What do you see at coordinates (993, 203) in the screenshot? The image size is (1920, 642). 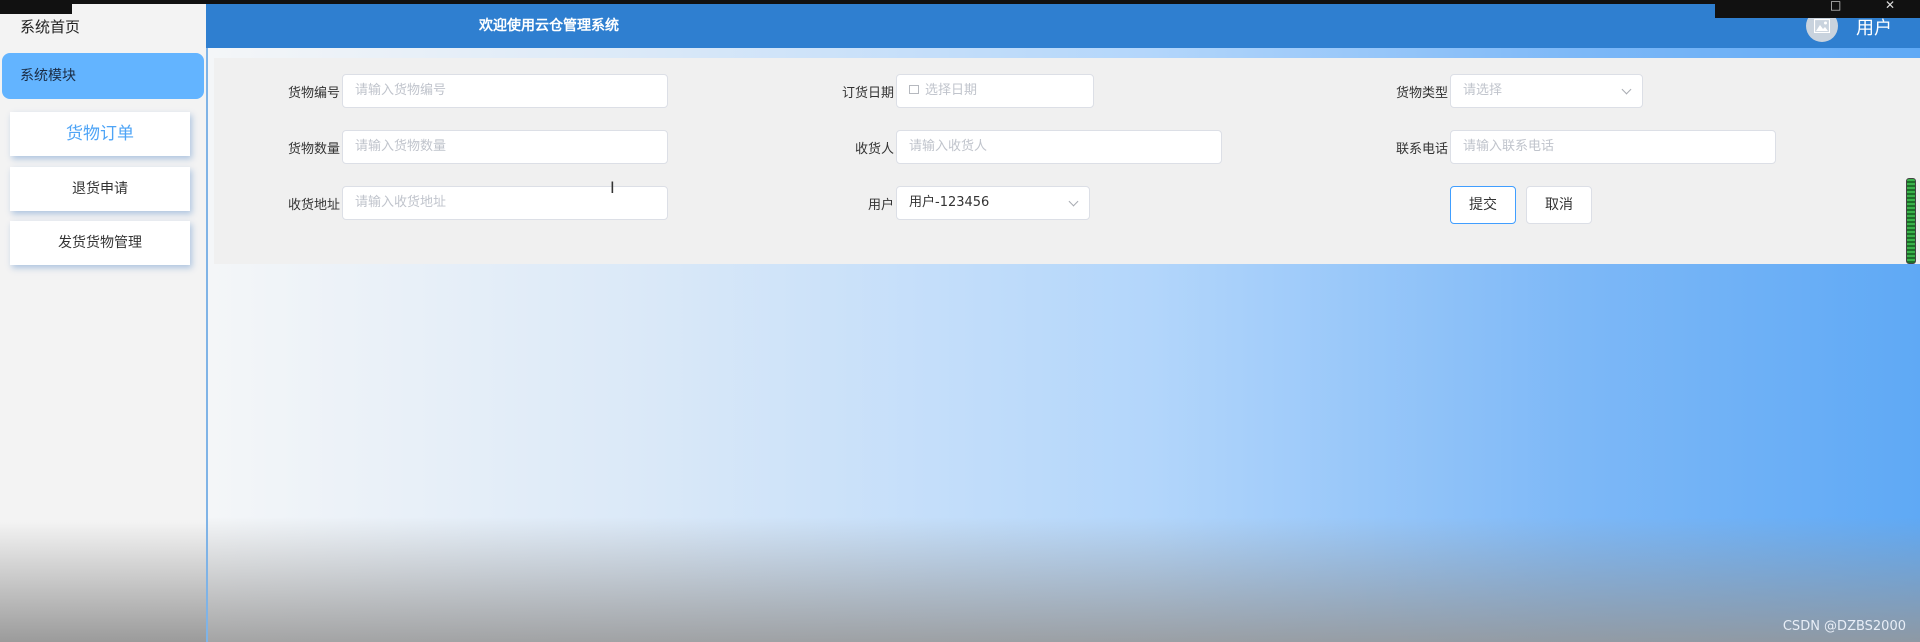 I see `user-select: 用户-123456` at bounding box center [993, 203].